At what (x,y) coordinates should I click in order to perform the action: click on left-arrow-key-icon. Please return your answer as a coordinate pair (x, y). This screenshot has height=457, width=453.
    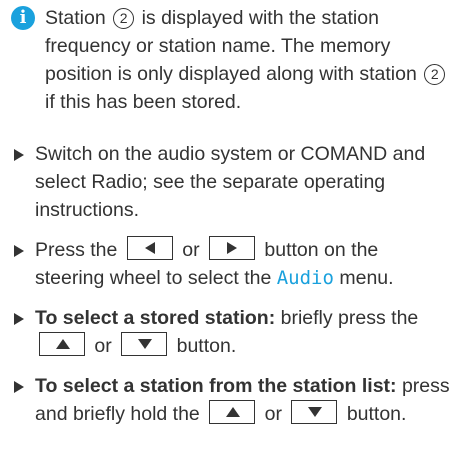
    Looking at the image, I should click on (149, 248).